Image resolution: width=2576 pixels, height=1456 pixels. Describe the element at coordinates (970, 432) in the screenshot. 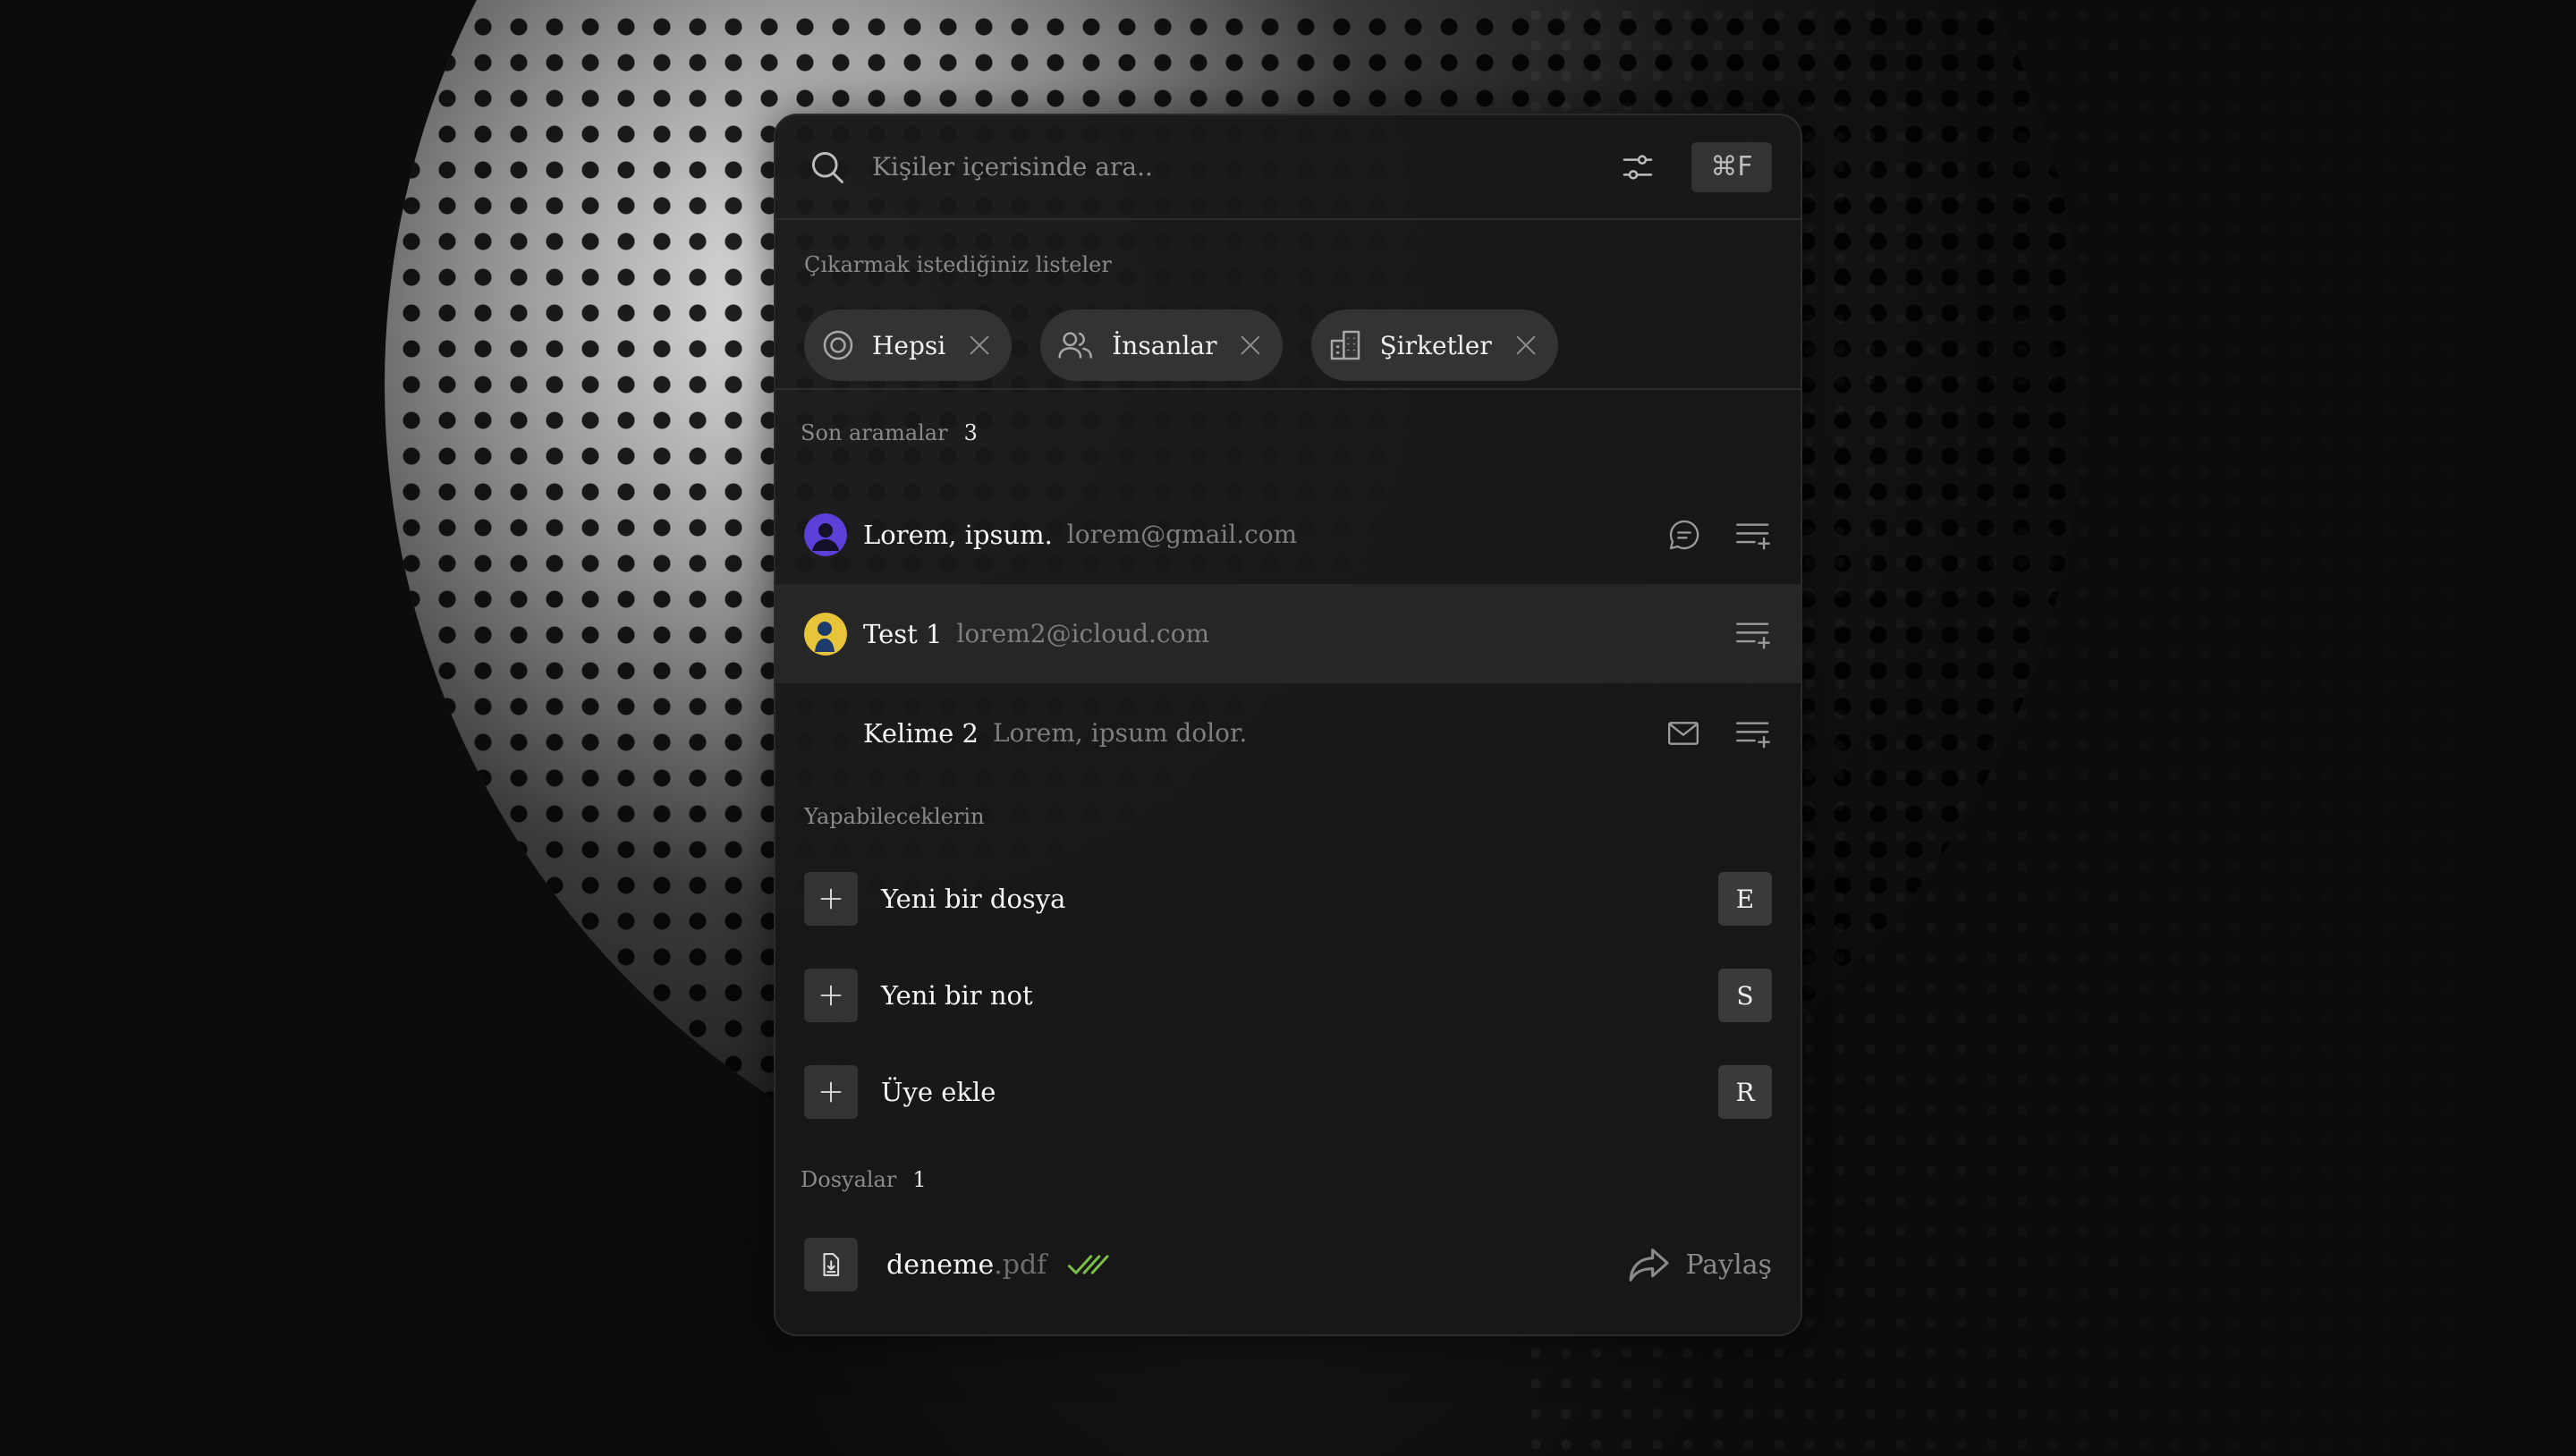

I see `recent-searches-count: 3` at that location.